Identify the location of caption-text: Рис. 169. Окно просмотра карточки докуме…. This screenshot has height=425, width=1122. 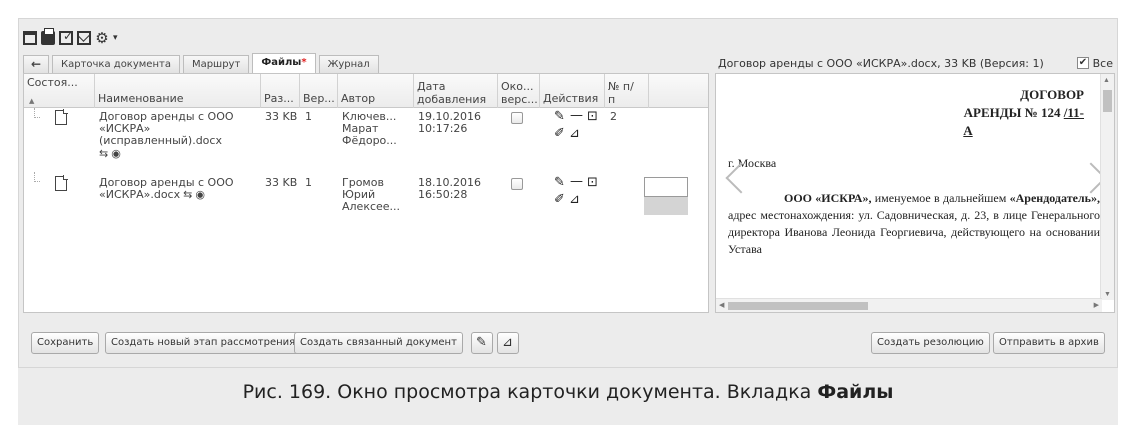
(530, 392).